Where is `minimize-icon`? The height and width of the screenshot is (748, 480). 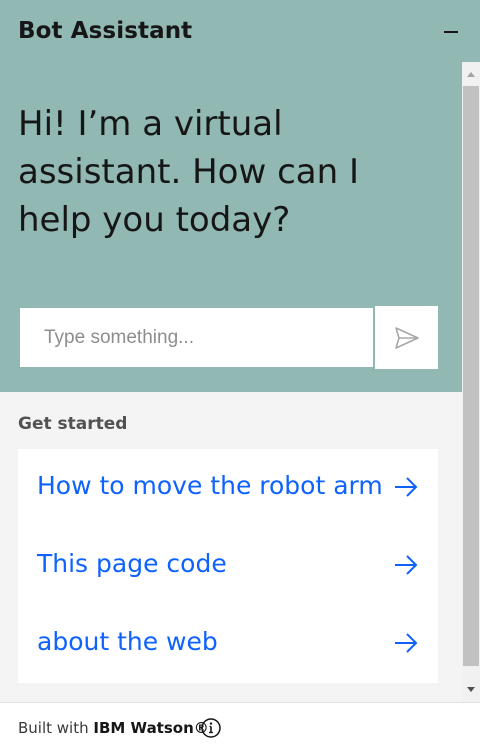
minimize-icon is located at coordinates (451, 32).